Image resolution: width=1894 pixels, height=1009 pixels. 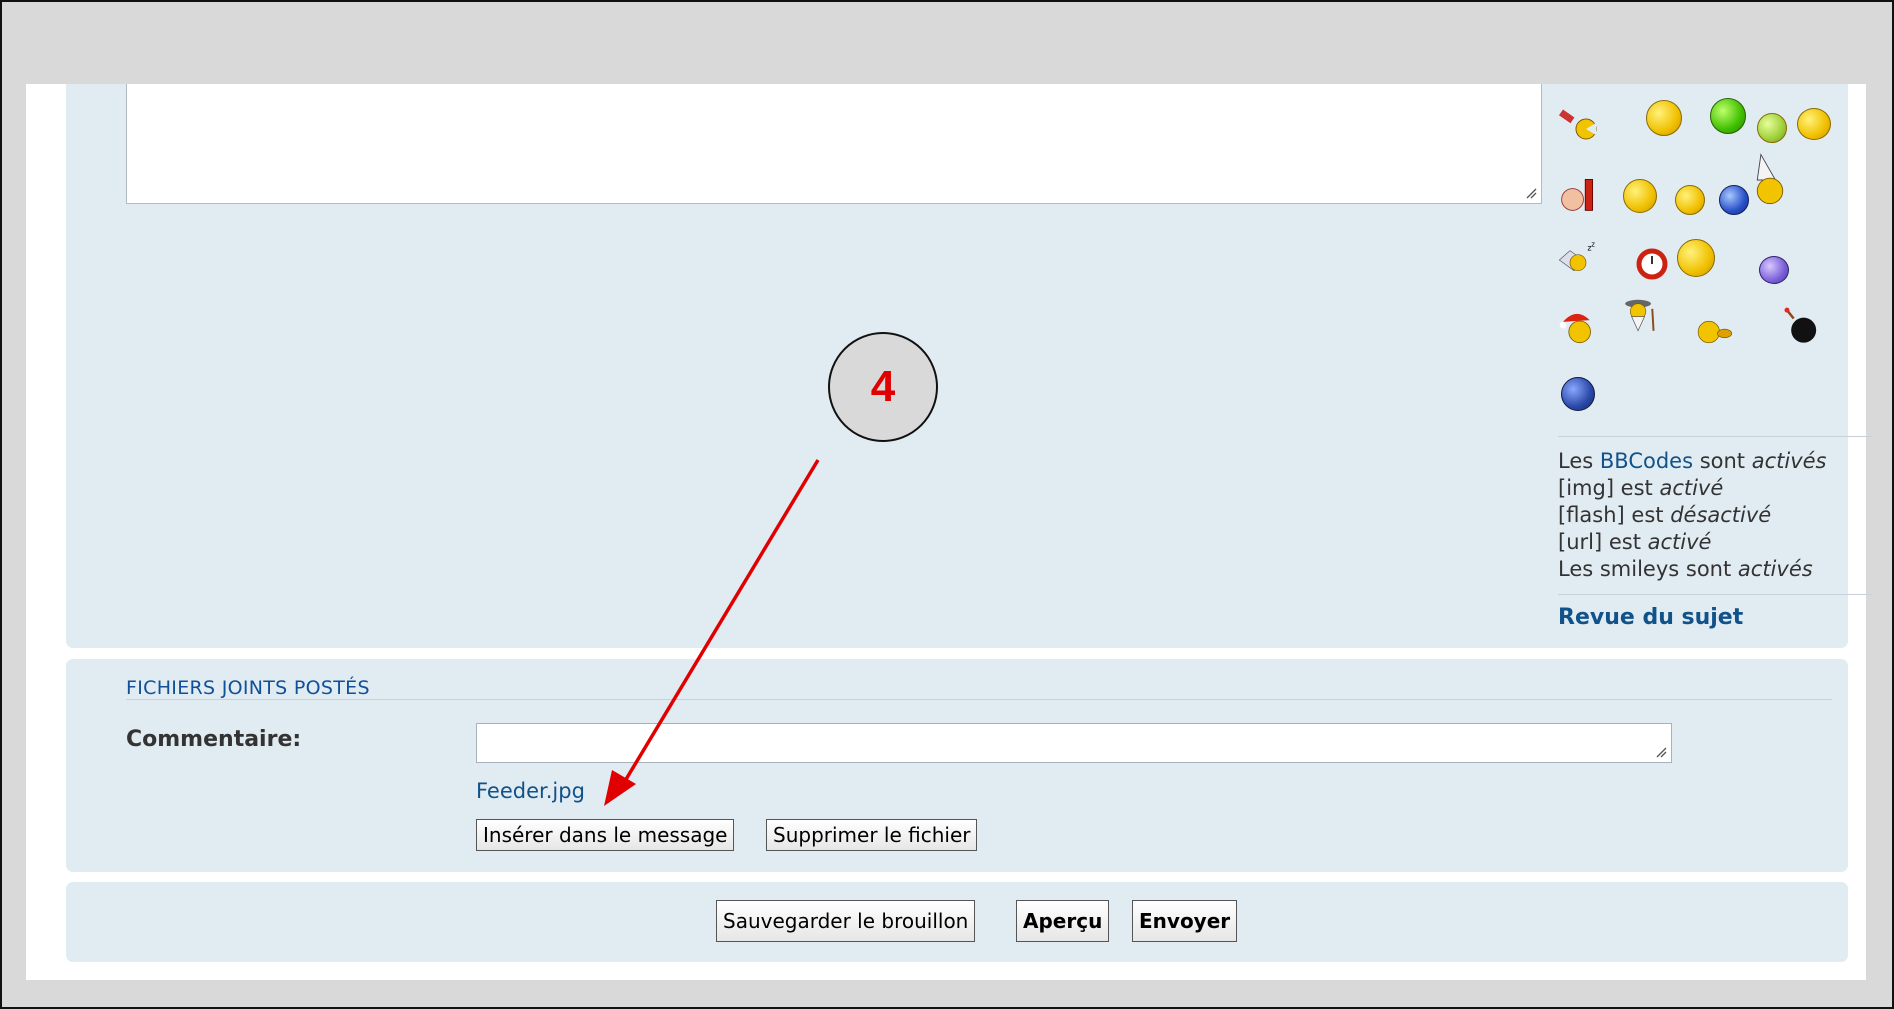 What do you see at coordinates (1640, 196) in the screenshot?
I see `cool-icon` at bounding box center [1640, 196].